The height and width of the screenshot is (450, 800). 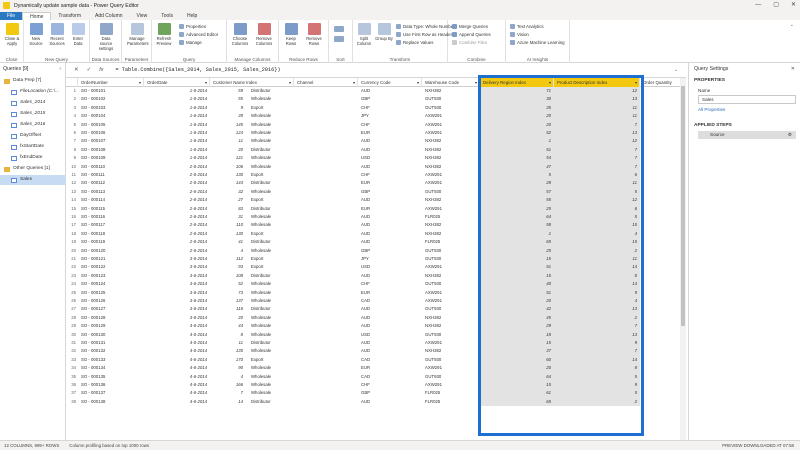 What do you see at coordinates (425, 26) in the screenshot?
I see `data-type-dropdown: Data Type: Whole Number` at bounding box center [425, 26].